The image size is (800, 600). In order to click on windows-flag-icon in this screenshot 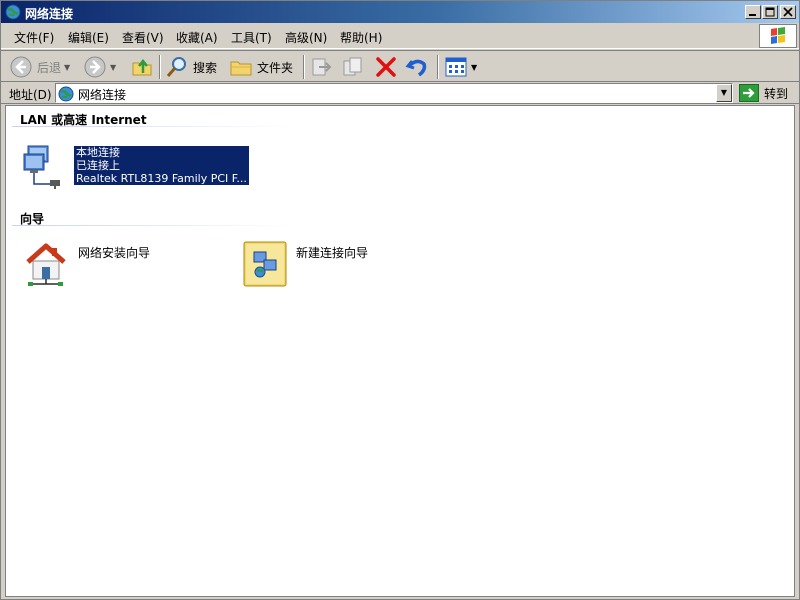, I will do `click(778, 35)`.